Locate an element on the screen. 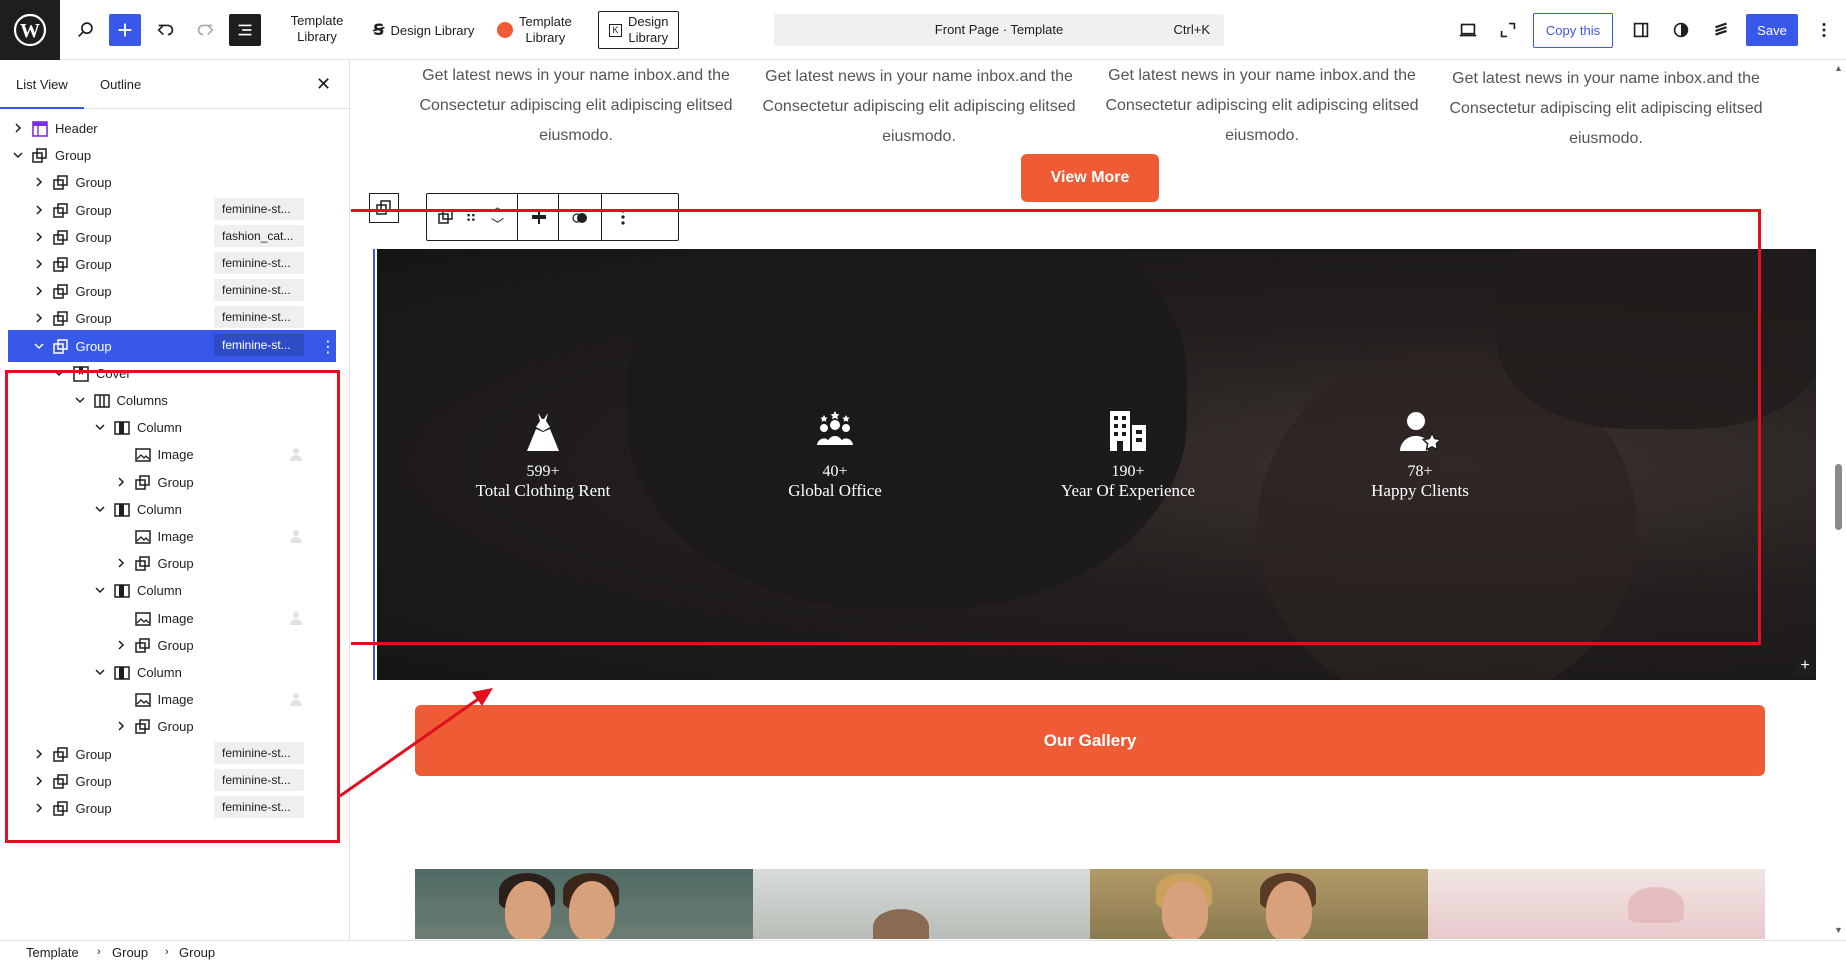 The height and width of the screenshot is (966, 1846). tab-outline: Outline is located at coordinates (120, 84).